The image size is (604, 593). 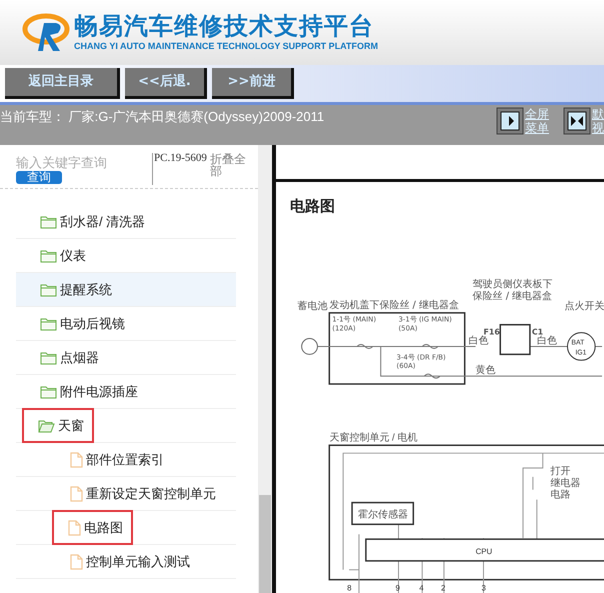 What do you see at coordinates (512, 284) in the screenshot?
I see `diagram-label: 驾驶员侧仪表板下` at bounding box center [512, 284].